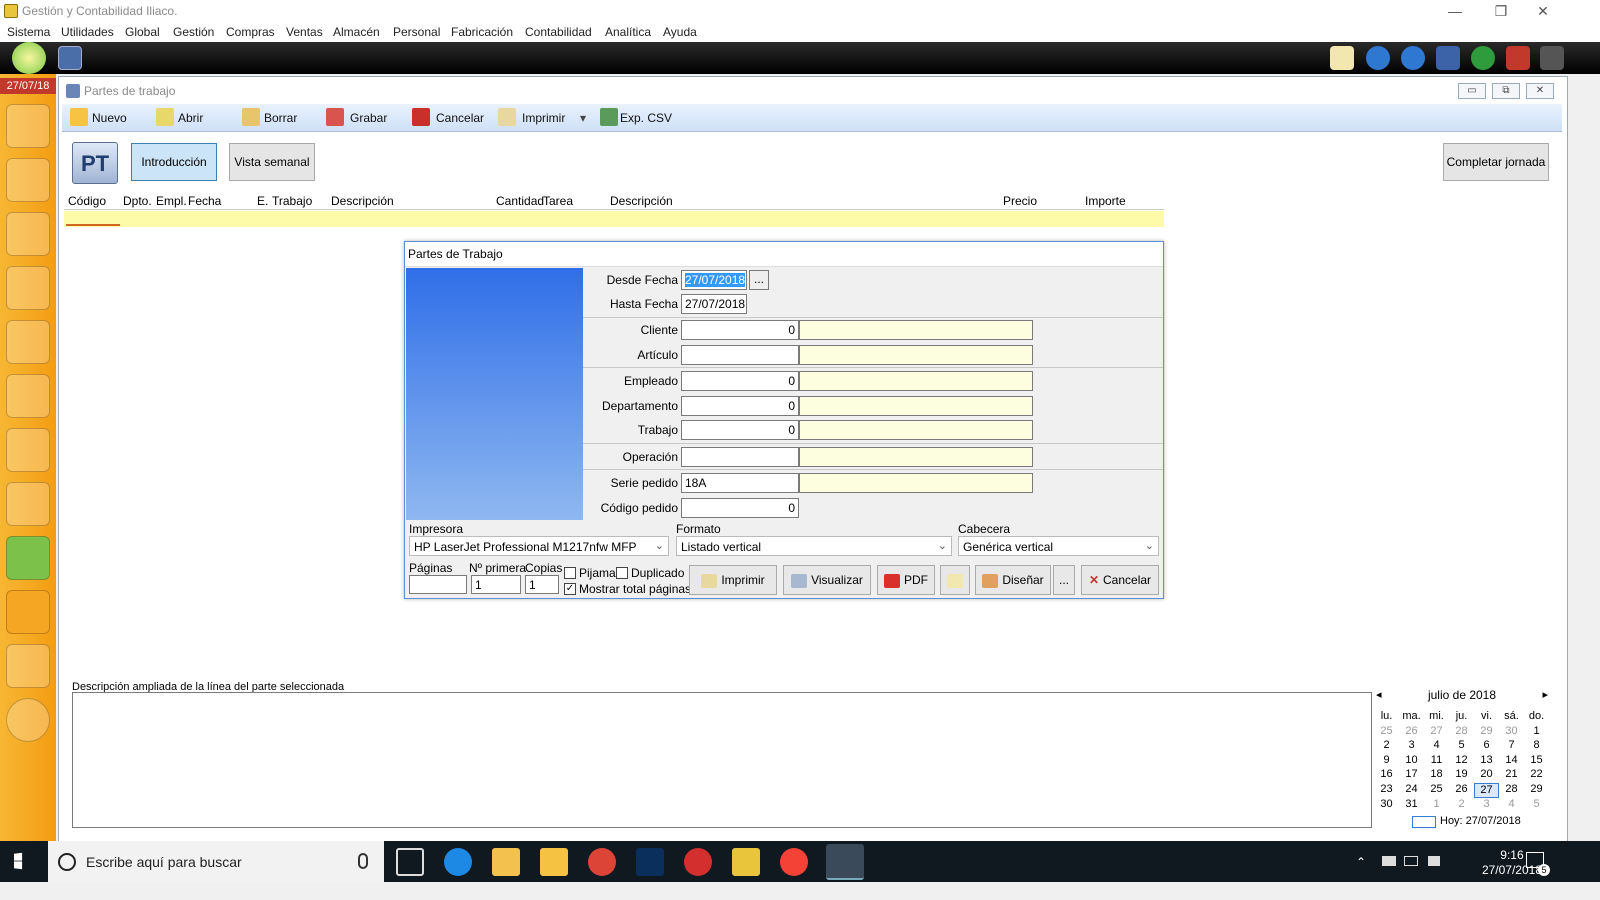 Image resolution: width=1600 pixels, height=900 pixels. Describe the element at coordinates (458, 862) in the screenshot. I see `edge-icon` at that location.